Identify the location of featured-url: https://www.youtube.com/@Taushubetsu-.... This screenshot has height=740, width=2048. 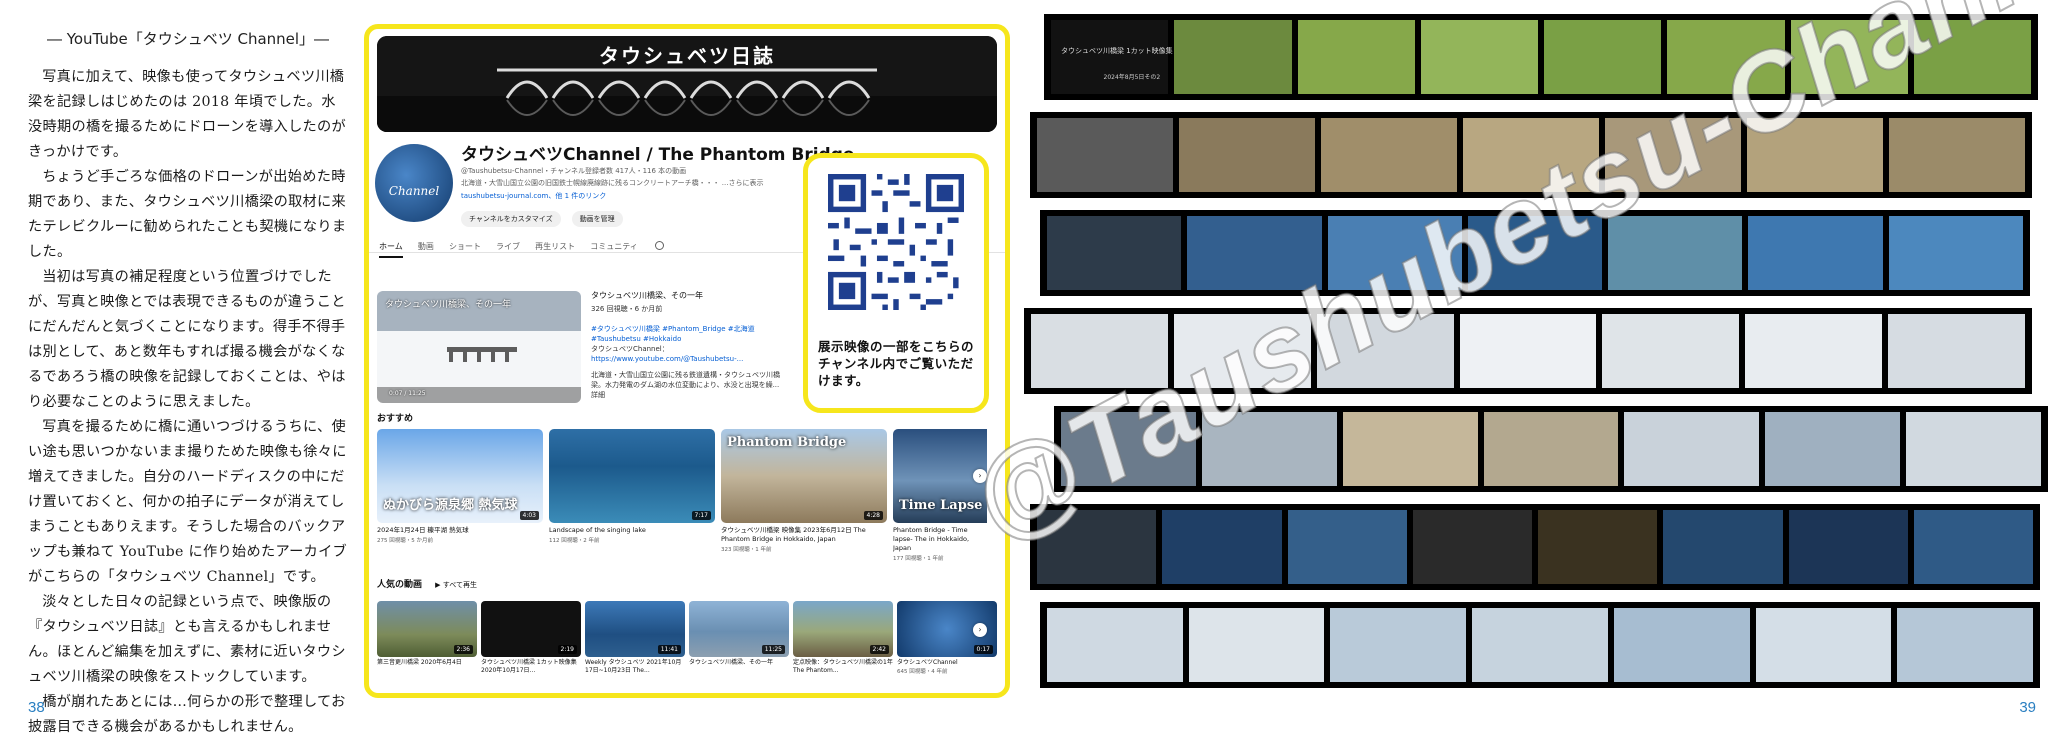
(691, 359).